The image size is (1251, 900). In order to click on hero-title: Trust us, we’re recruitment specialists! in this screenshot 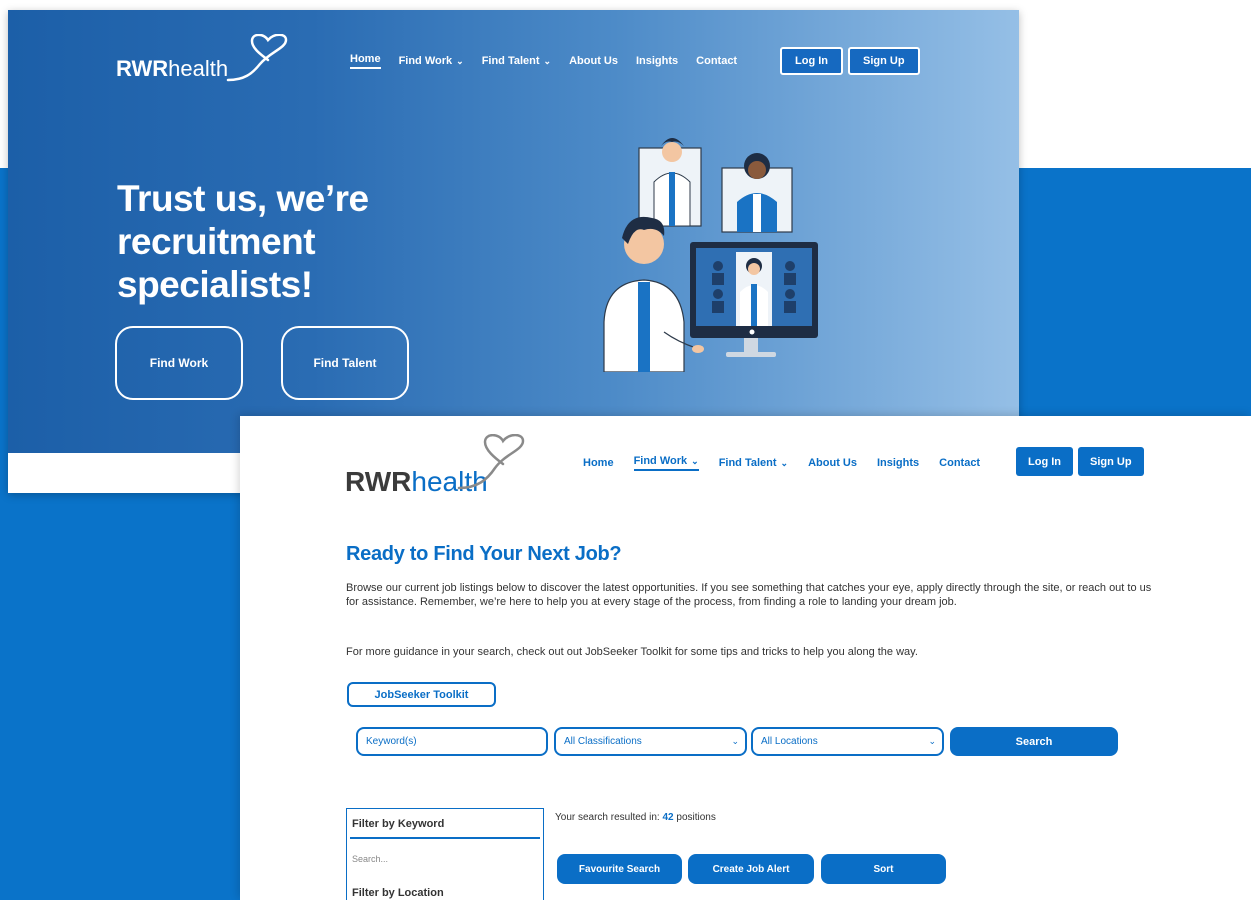, I will do `click(243, 241)`.